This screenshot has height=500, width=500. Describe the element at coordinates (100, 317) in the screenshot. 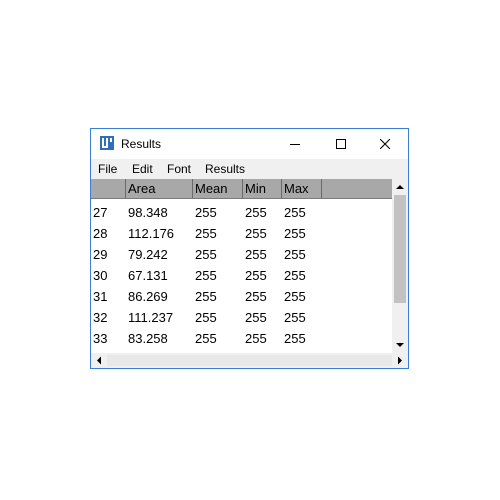

I see `cell-index: 32` at that location.